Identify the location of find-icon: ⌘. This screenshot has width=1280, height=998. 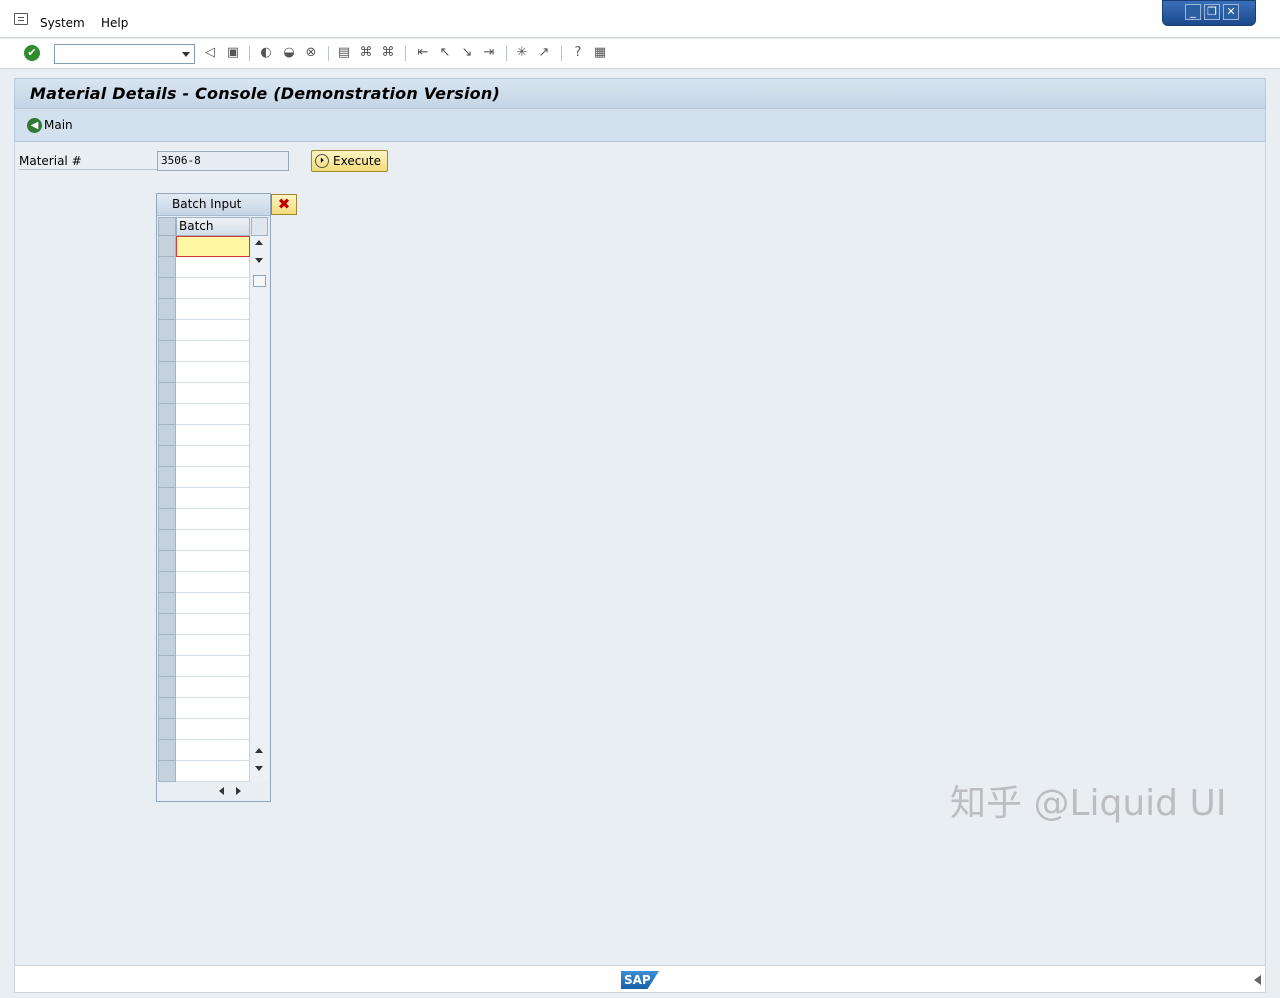
(366, 53).